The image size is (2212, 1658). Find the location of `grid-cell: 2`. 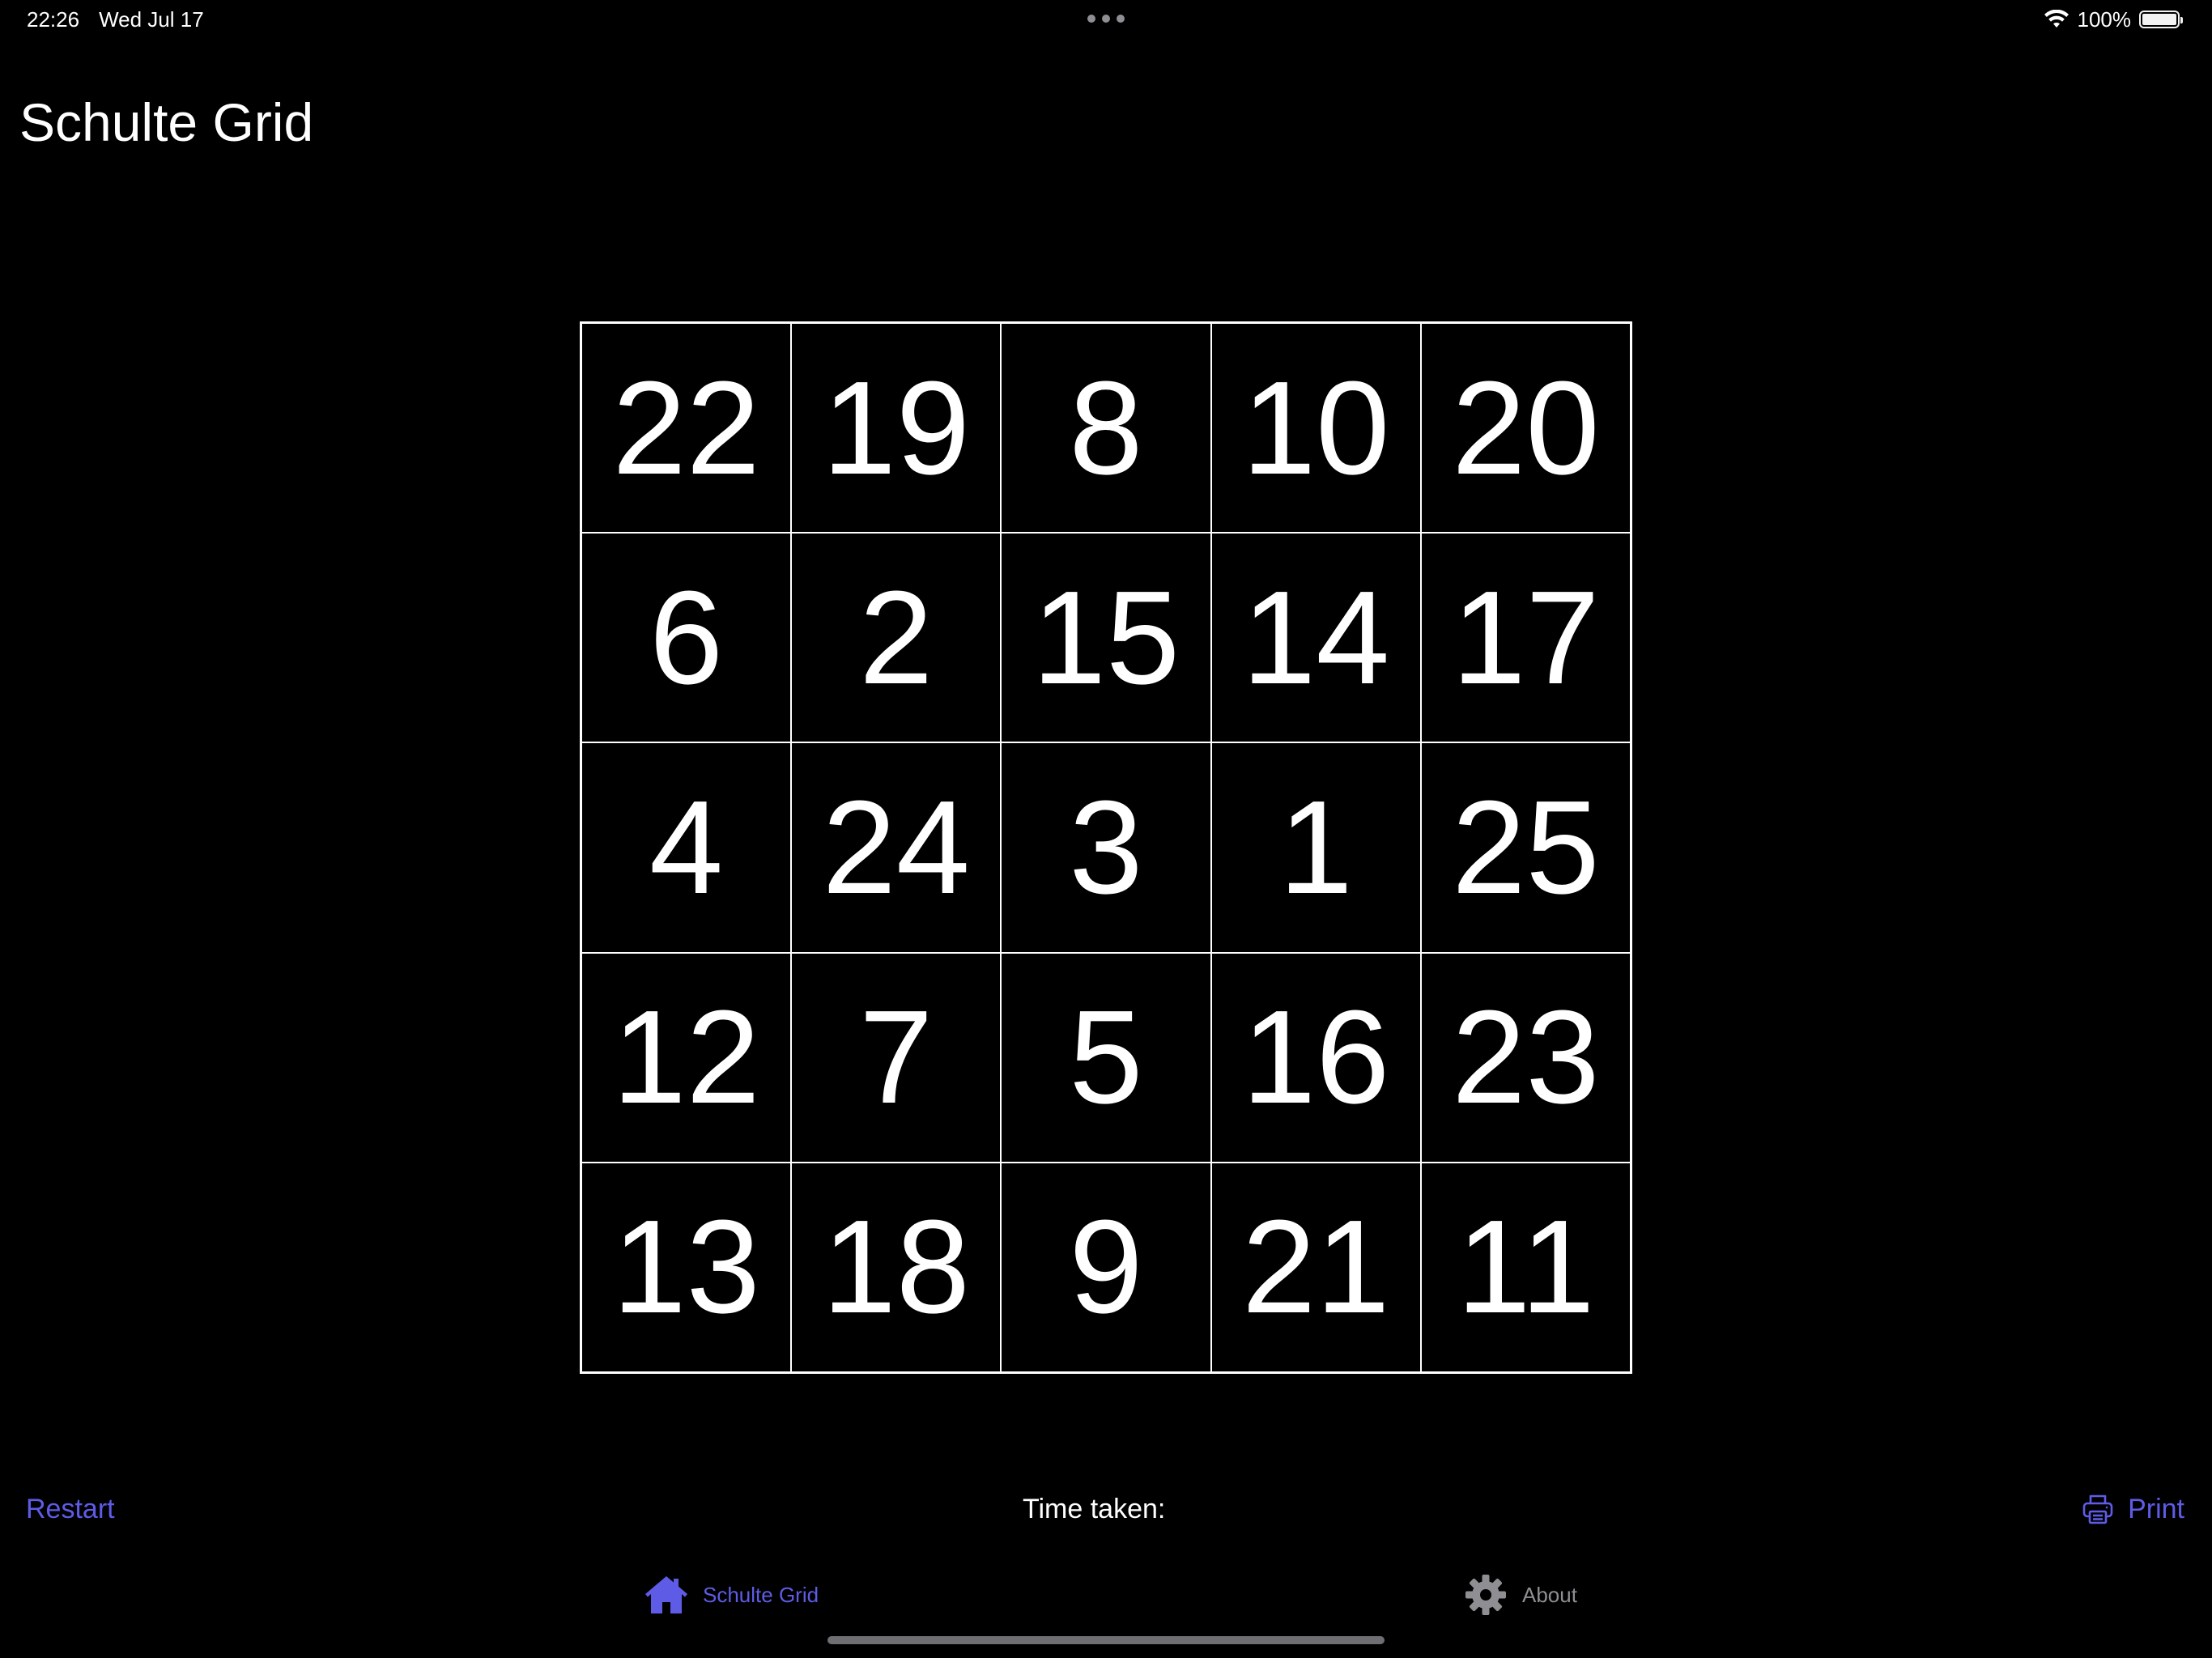

grid-cell: 2 is located at coordinates (896, 638).